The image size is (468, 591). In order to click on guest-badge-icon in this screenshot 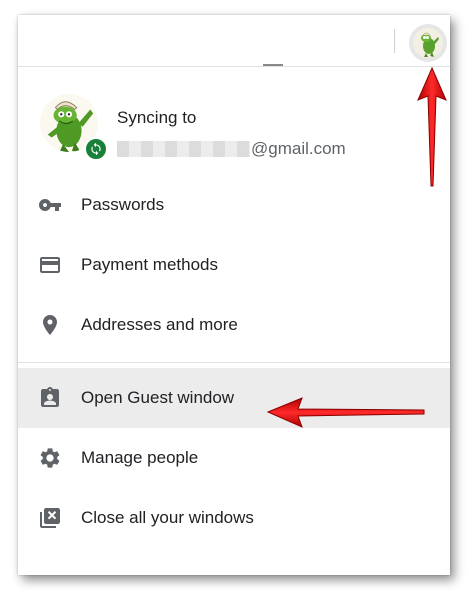, I will do `click(50, 398)`.